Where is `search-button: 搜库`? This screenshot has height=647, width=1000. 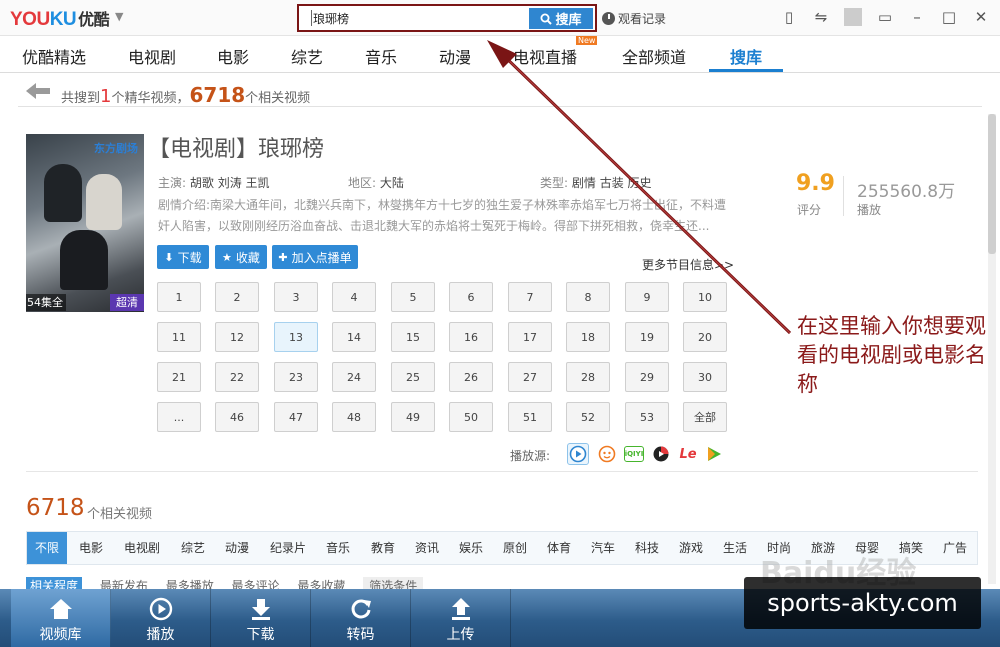 search-button: 搜库 is located at coordinates (561, 18).